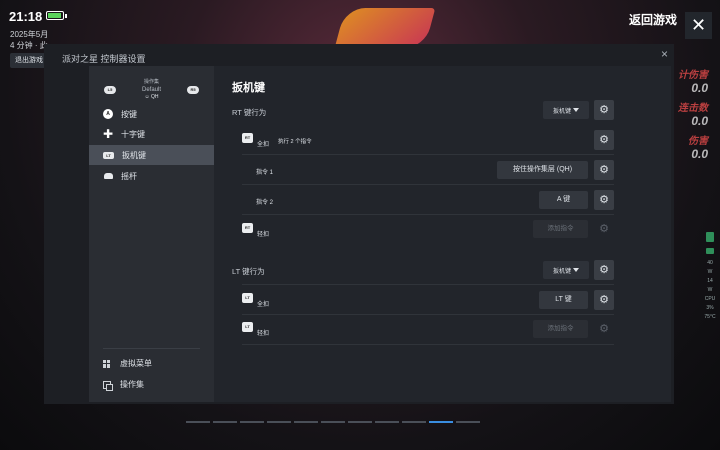 This screenshot has width=720, height=450. I want to click on sidebar-item-dpad: ✚ 十字键, so click(151, 134).